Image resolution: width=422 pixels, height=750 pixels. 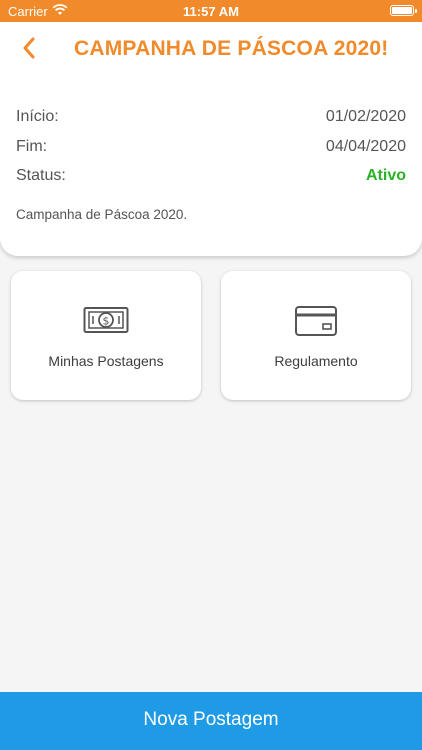 What do you see at coordinates (32, 146) in the screenshot?
I see `end-date-label: Fim:` at bounding box center [32, 146].